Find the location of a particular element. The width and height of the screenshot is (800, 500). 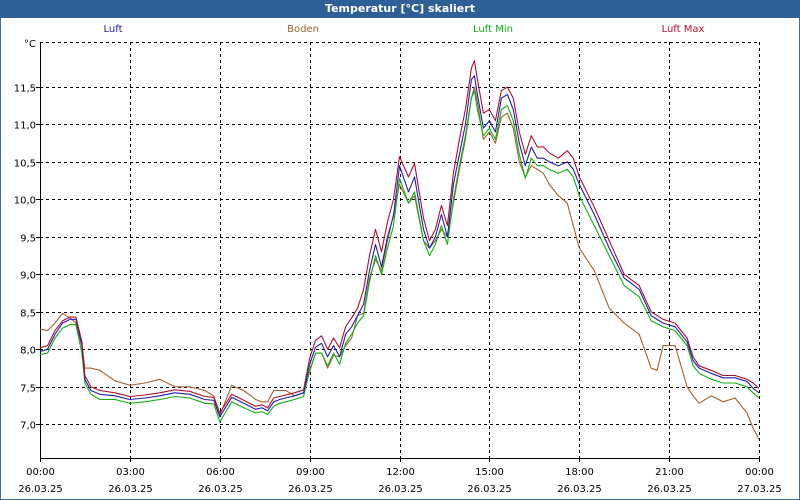

y-tick-label: 9,0 is located at coordinates (28, 276).